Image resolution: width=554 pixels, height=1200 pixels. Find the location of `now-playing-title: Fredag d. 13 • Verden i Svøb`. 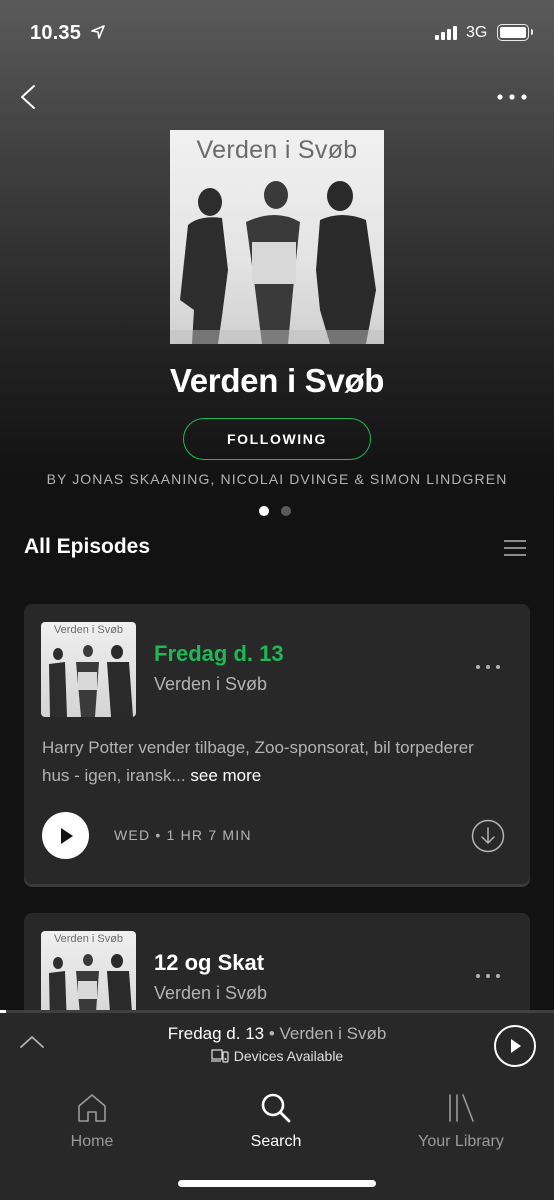

now-playing-title: Fredag d. 13 • Verden i Svøb is located at coordinates (277, 1034).